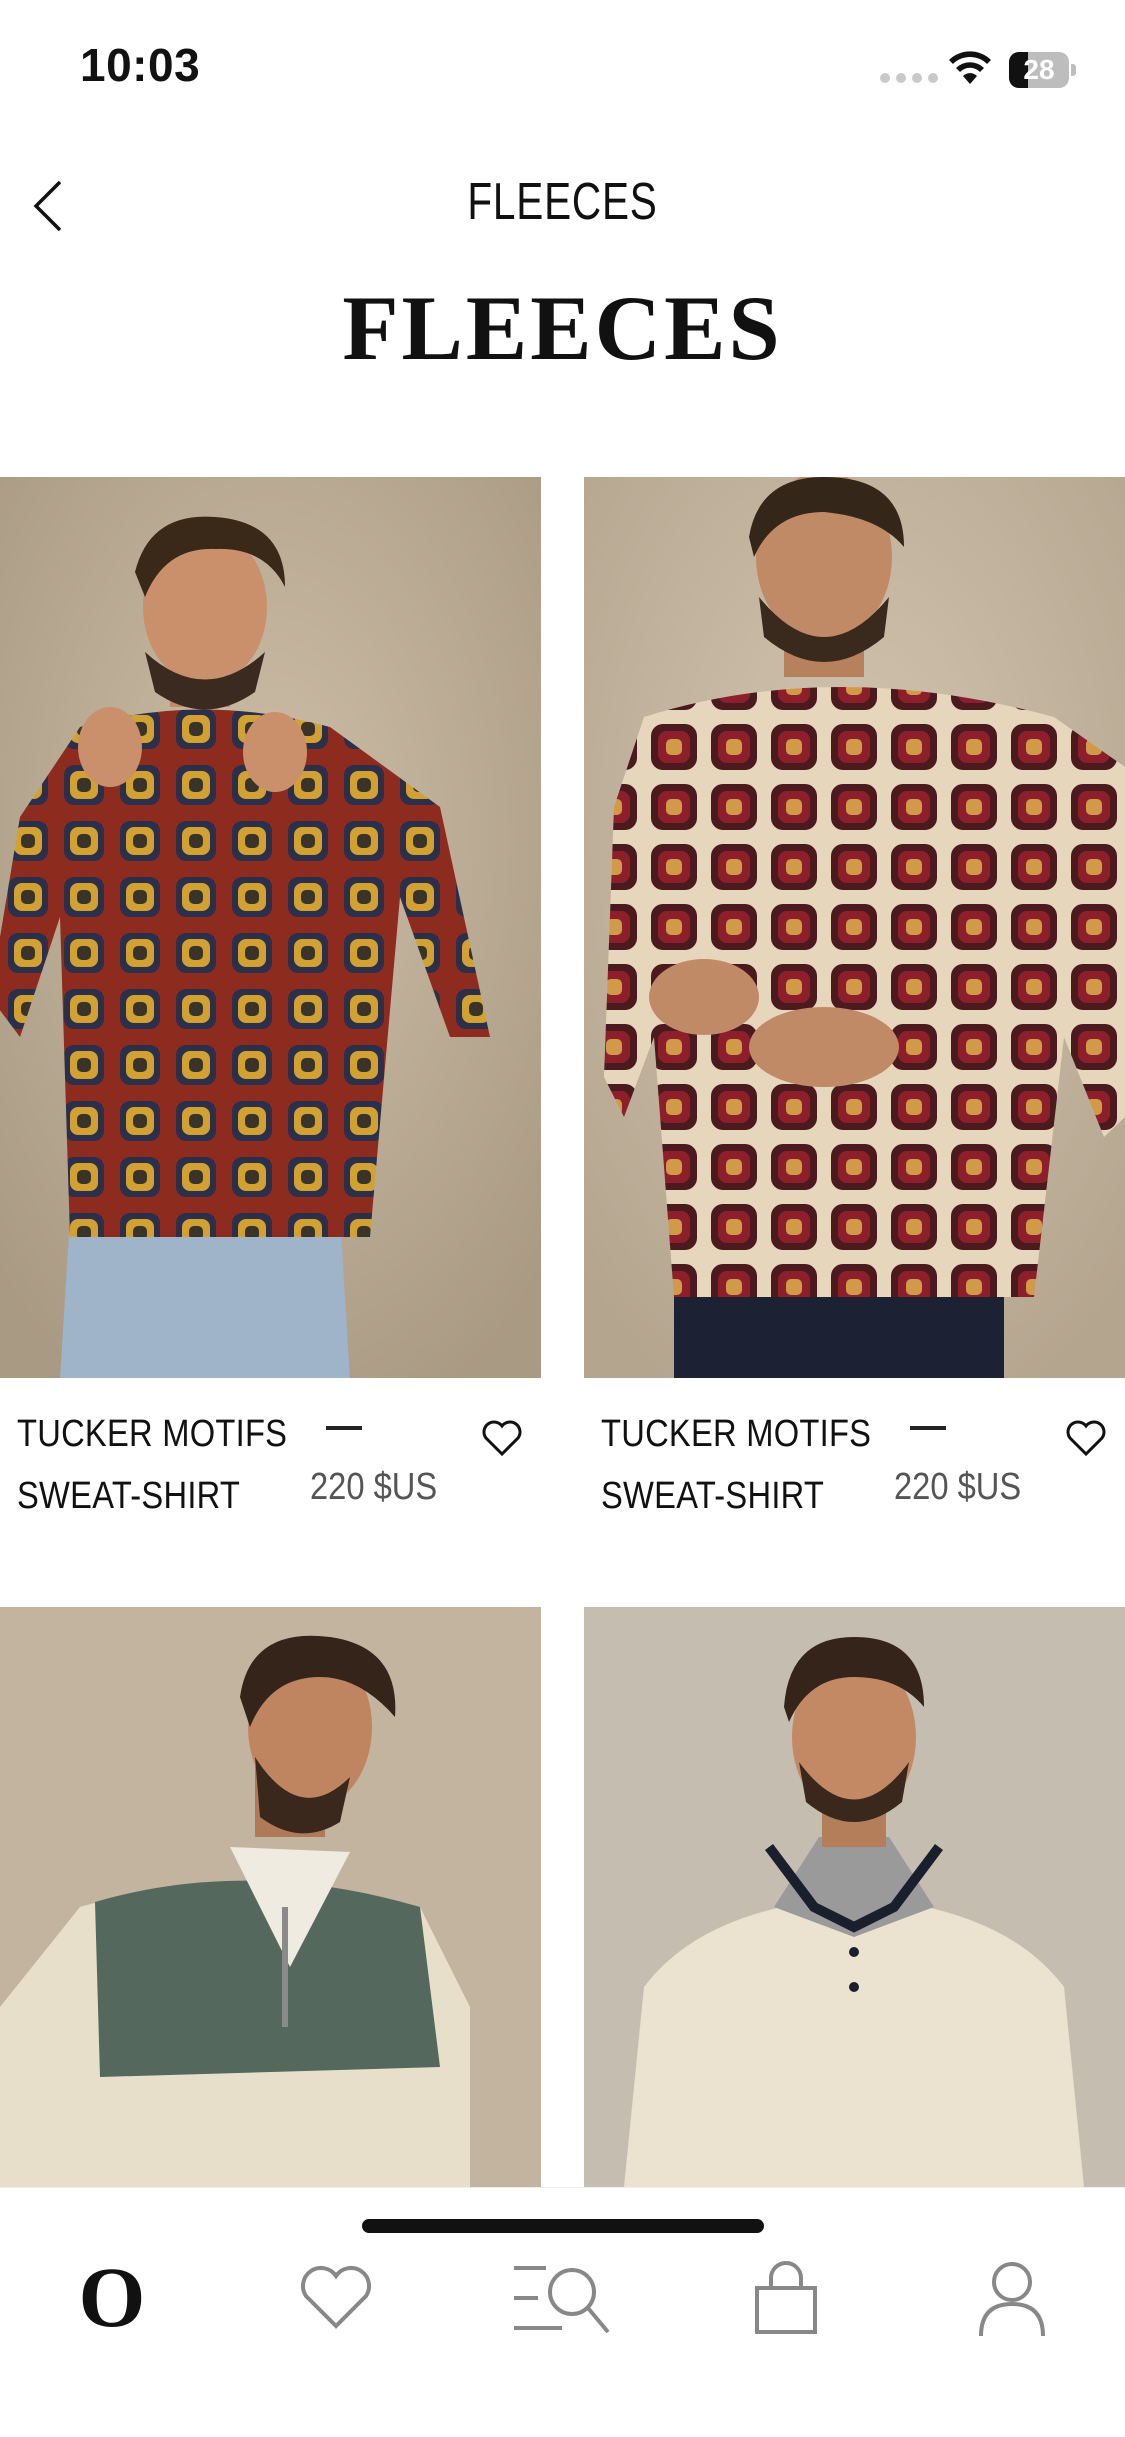 Image resolution: width=1125 pixels, height=2437 pixels. I want to click on brand-logo-icon: O, so click(112, 2298).